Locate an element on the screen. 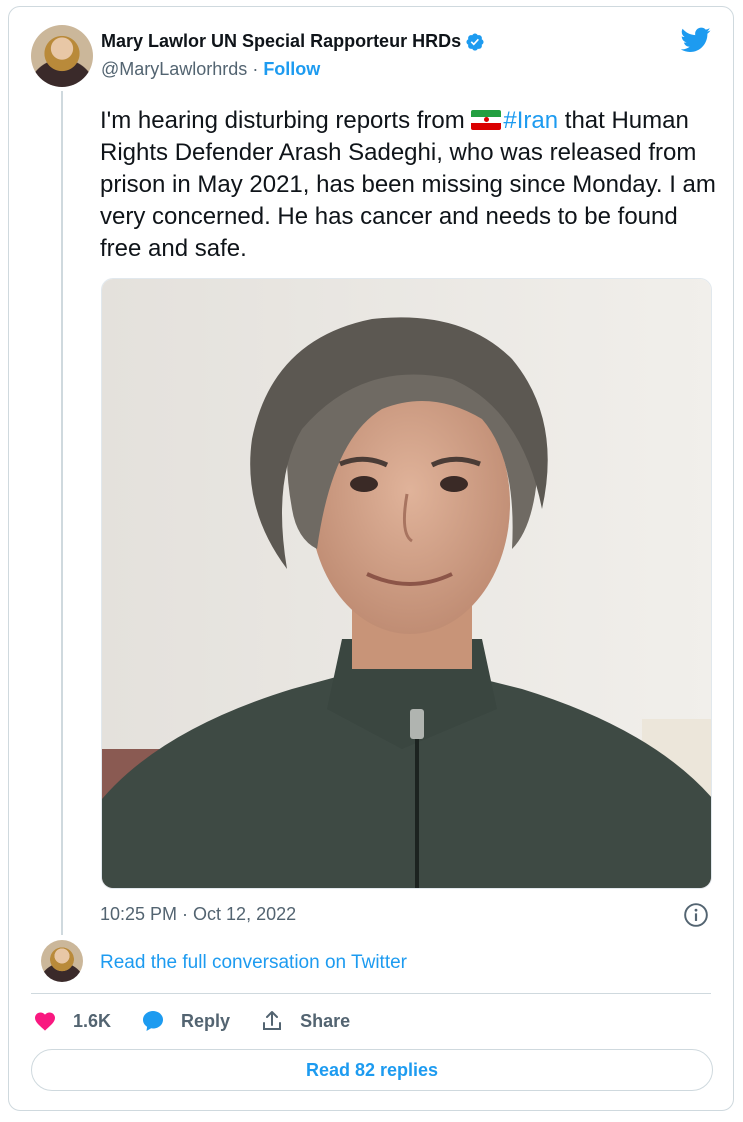  reply-label: Reply is located at coordinates (206, 1020).